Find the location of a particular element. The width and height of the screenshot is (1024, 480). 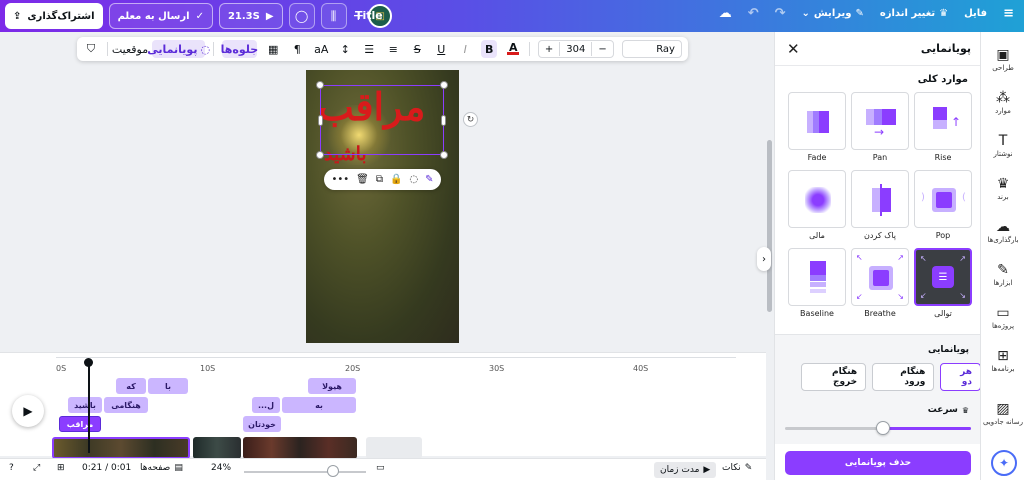

rotate-handle: ↻ is located at coordinates (470, 119).